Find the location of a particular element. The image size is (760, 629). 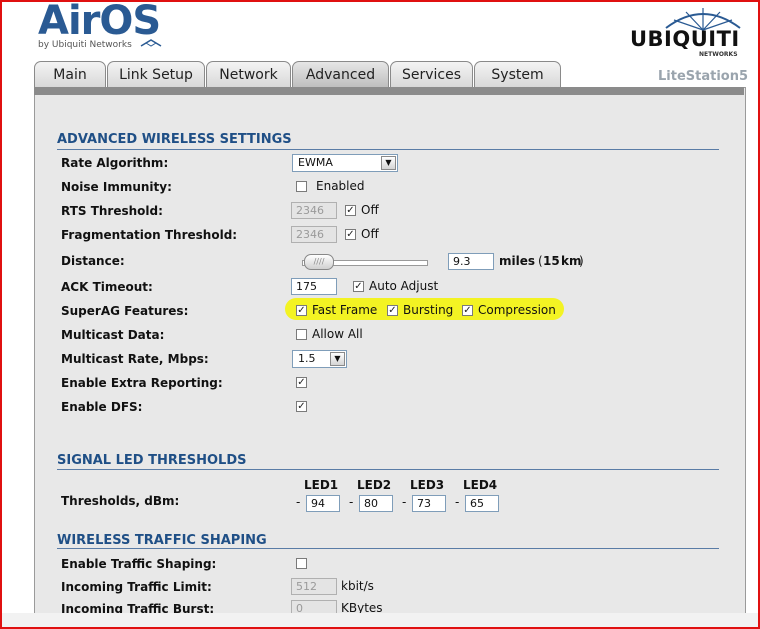

rts-threshold-input: 2346 is located at coordinates (314, 210).